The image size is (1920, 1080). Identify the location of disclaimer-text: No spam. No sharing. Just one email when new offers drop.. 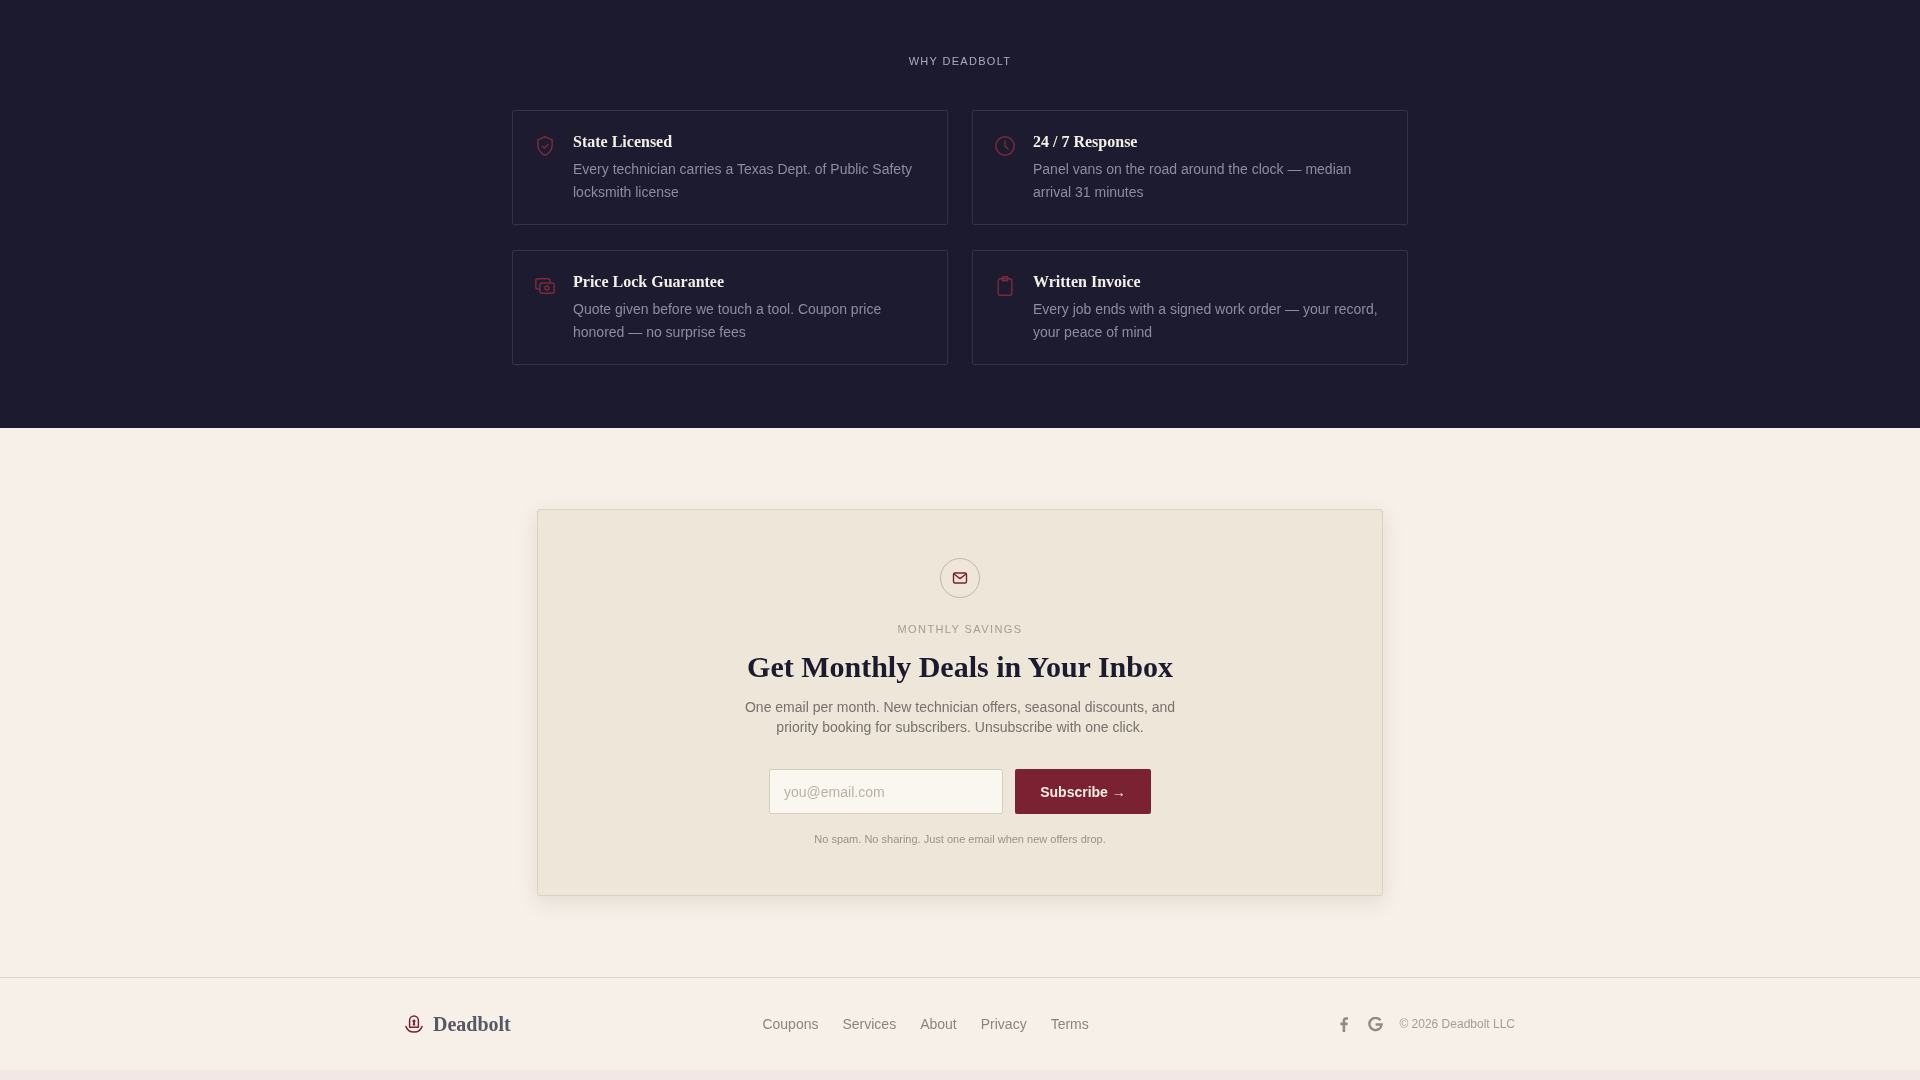
(960, 839).